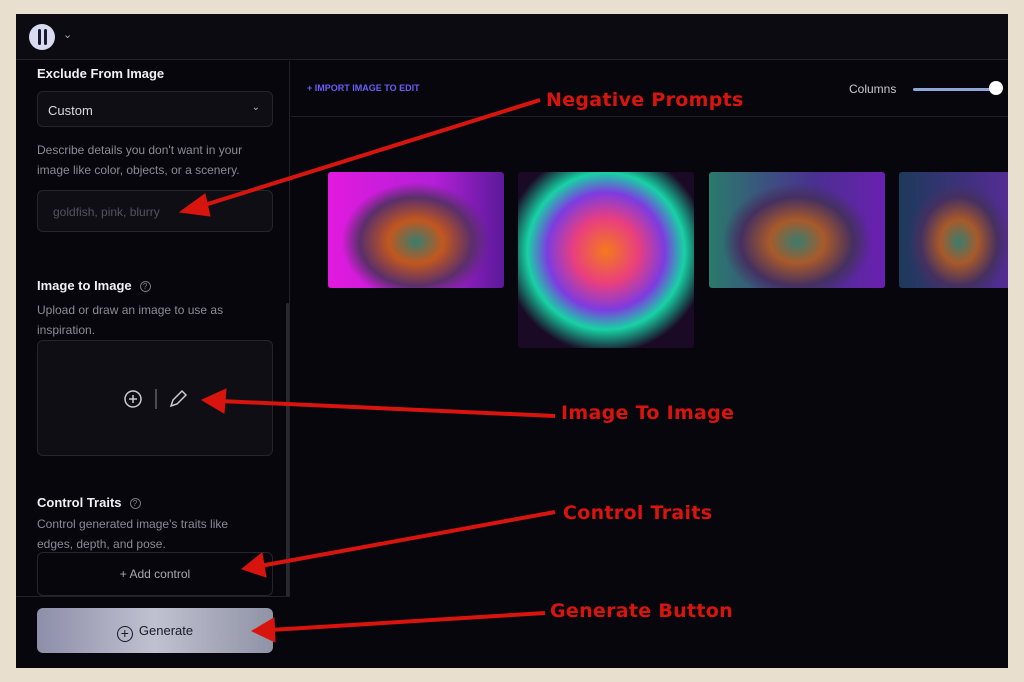 This screenshot has width=1024, height=682. What do you see at coordinates (367, 154) in the screenshot?
I see `arrow-negative` at bounding box center [367, 154].